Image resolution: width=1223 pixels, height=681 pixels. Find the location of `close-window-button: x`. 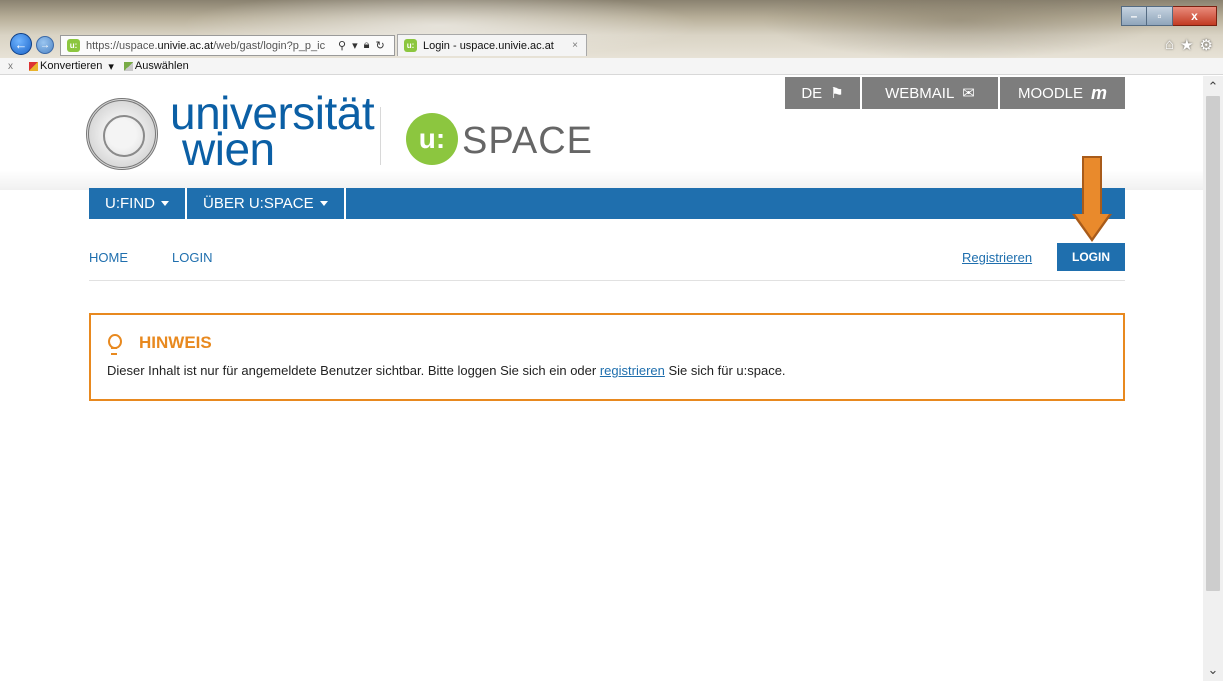

close-window-button: x is located at coordinates (1195, 16).